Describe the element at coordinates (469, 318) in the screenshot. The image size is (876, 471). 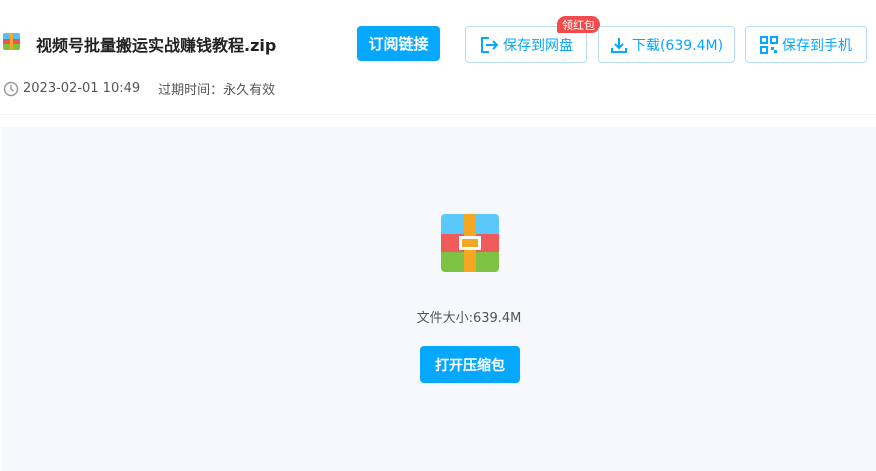
I see `file-size-text: 文件大小:639.4M` at that location.